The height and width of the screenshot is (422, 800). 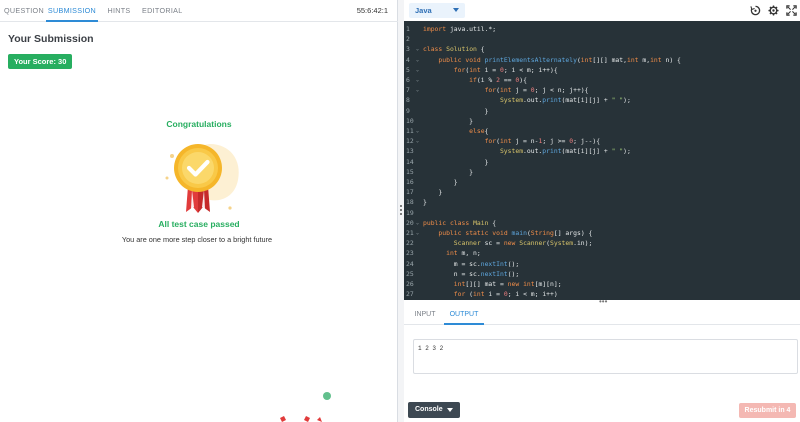 What do you see at coordinates (119, 11) in the screenshot?
I see `tab-hints: HINTS` at bounding box center [119, 11].